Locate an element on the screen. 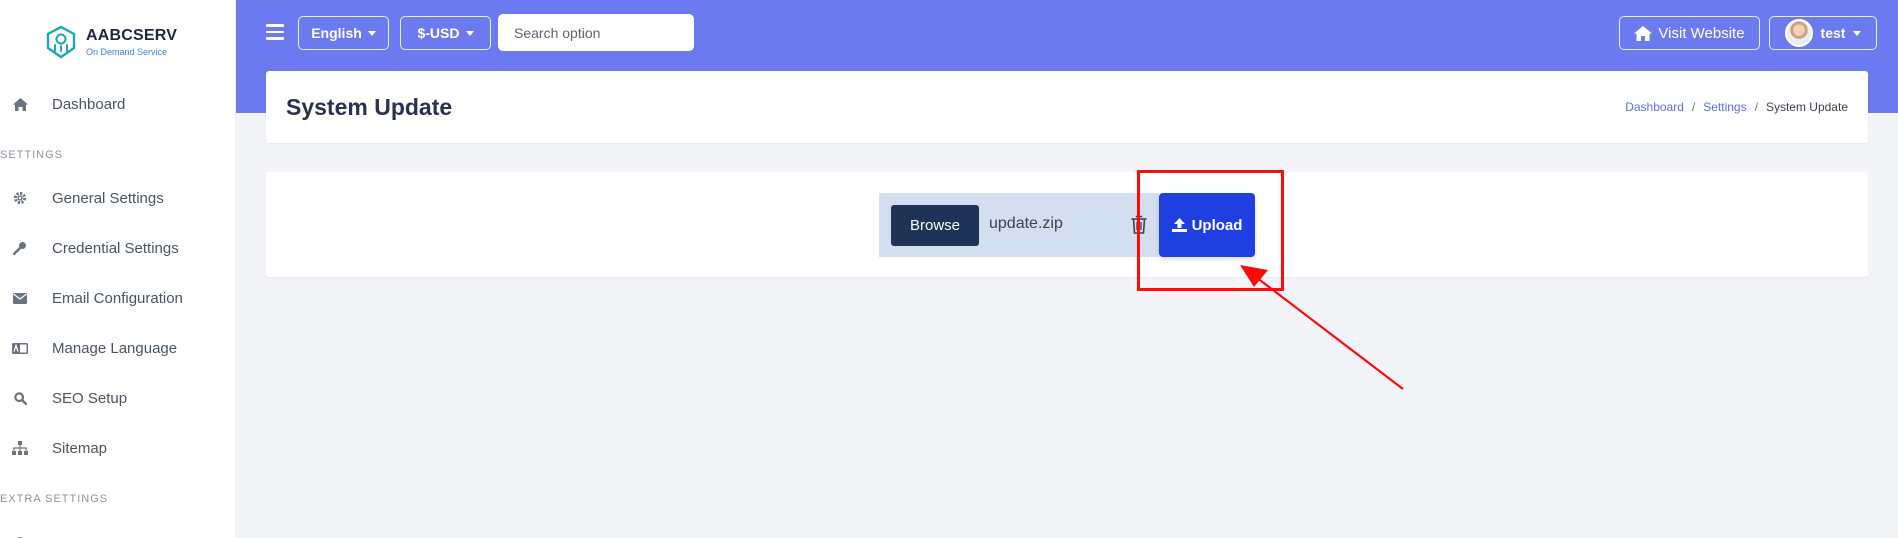  language-dropdown: English is located at coordinates (343, 33).